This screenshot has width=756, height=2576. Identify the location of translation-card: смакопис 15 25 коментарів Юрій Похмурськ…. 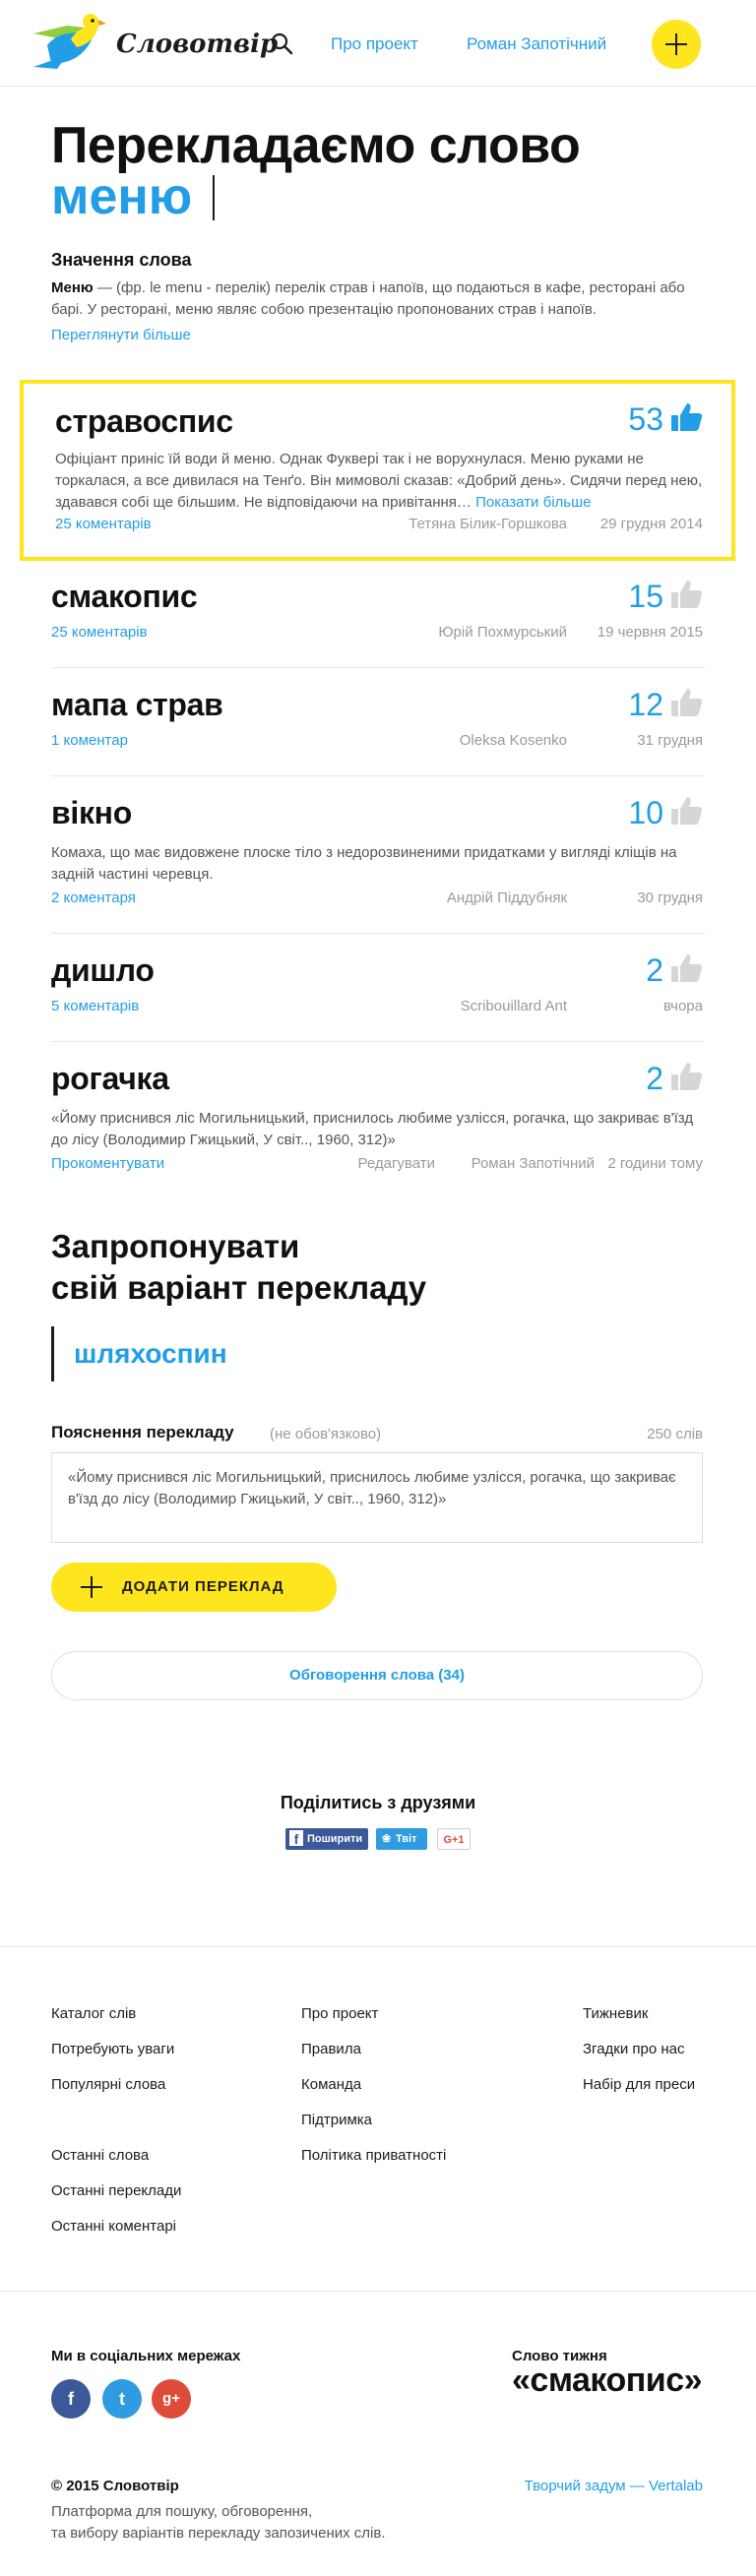
(377, 612).